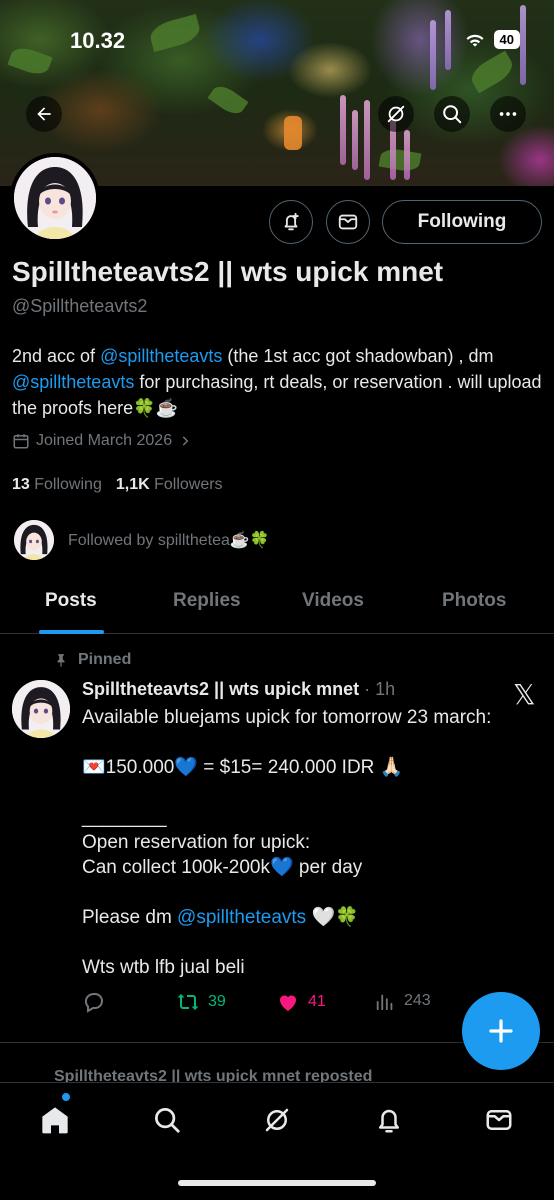 The image size is (554, 1200). Describe the element at coordinates (98, 40) in the screenshot. I see `status-time: 10.32` at that location.